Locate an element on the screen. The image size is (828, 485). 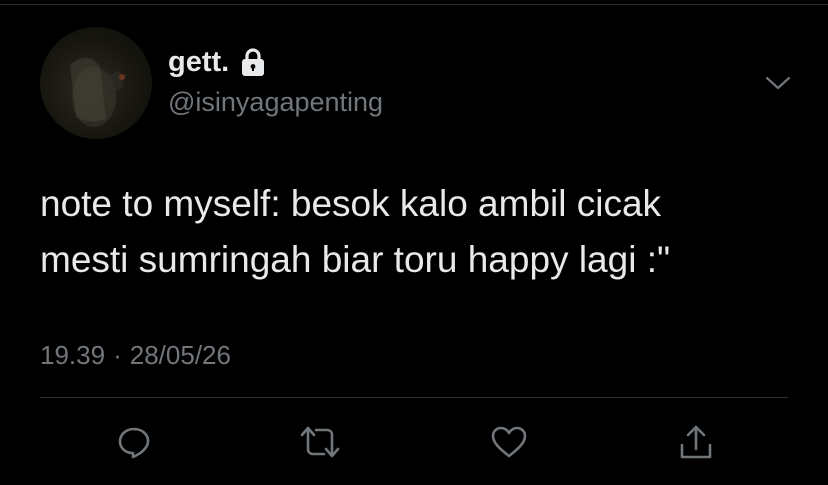
timestamp: 19.39 · 28/05/26 is located at coordinates (135, 355).